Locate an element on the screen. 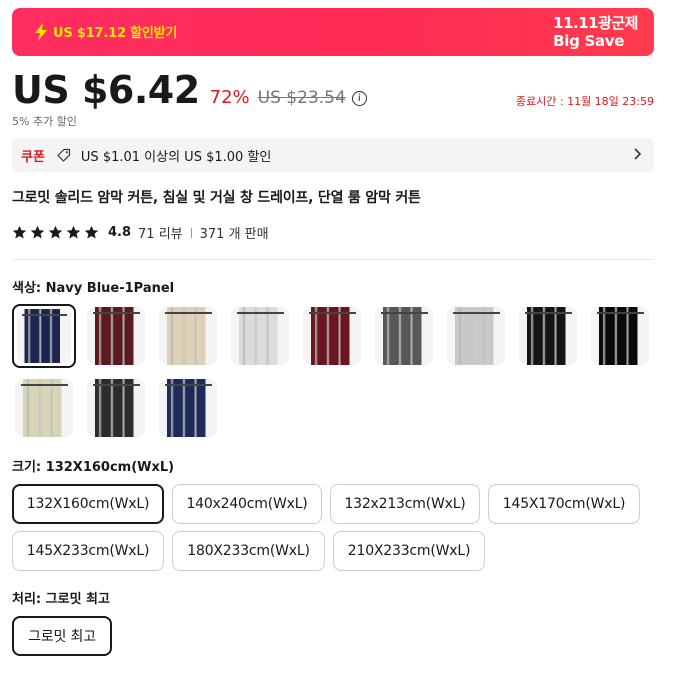 Image resolution: width=674 pixels, height=676 pixels. sale-end-time: 종료시간 : 11월 18일 23:59 is located at coordinates (584, 101).